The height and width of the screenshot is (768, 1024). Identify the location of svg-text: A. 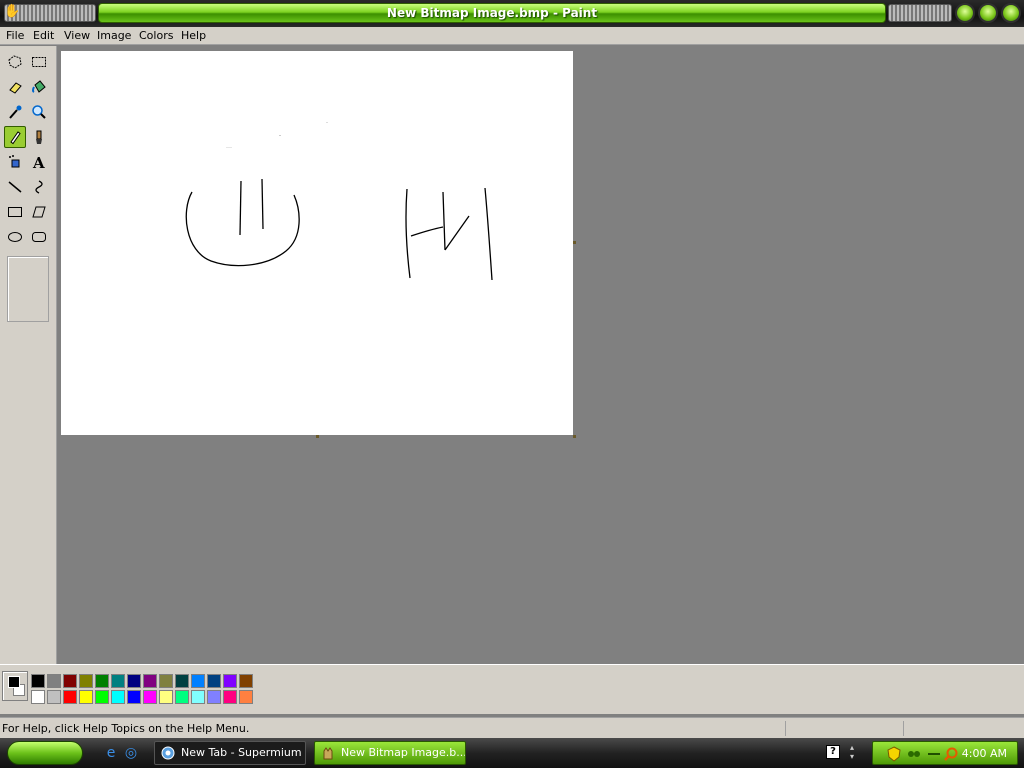
(38, 162).